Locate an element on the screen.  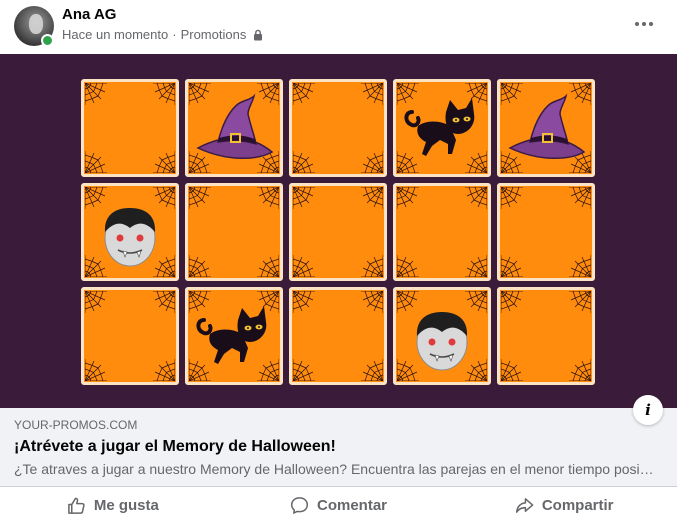
share-button: Compartir is located at coordinates (564, 505).